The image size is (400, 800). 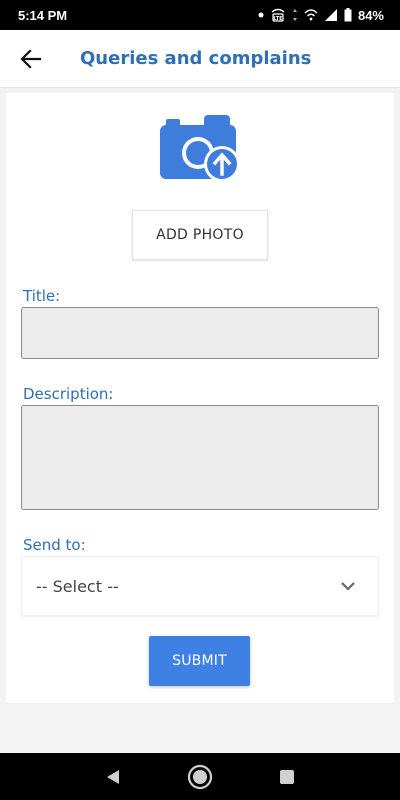 I want to click on back-button, so click(x=31, y=59).